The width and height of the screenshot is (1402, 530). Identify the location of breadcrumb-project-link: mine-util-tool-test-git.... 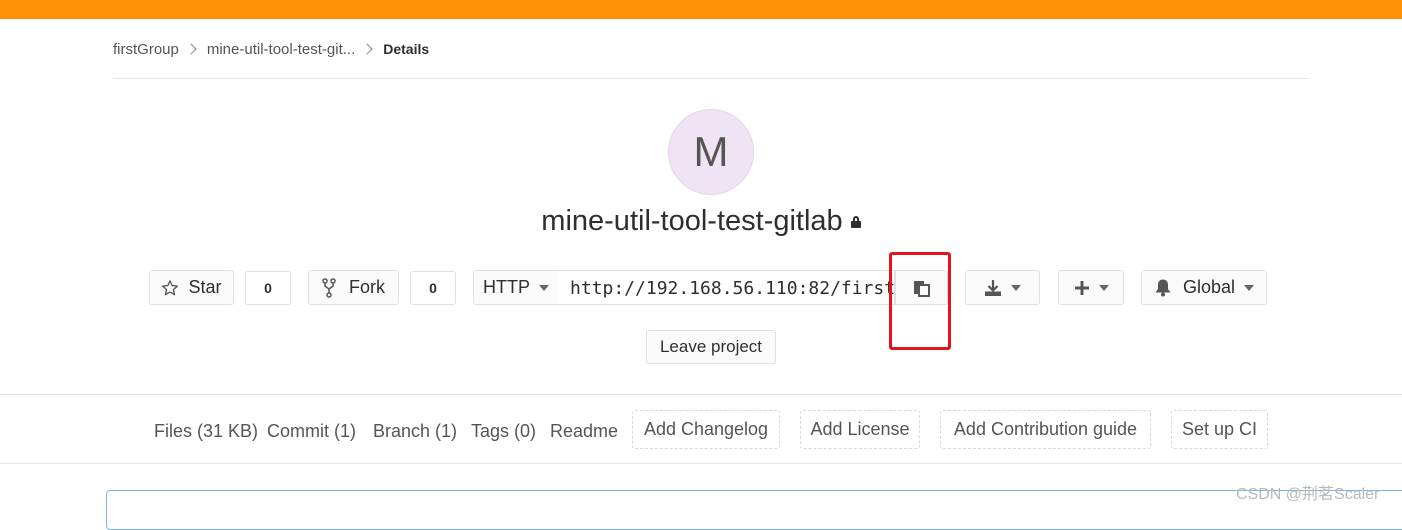
(281, 49).